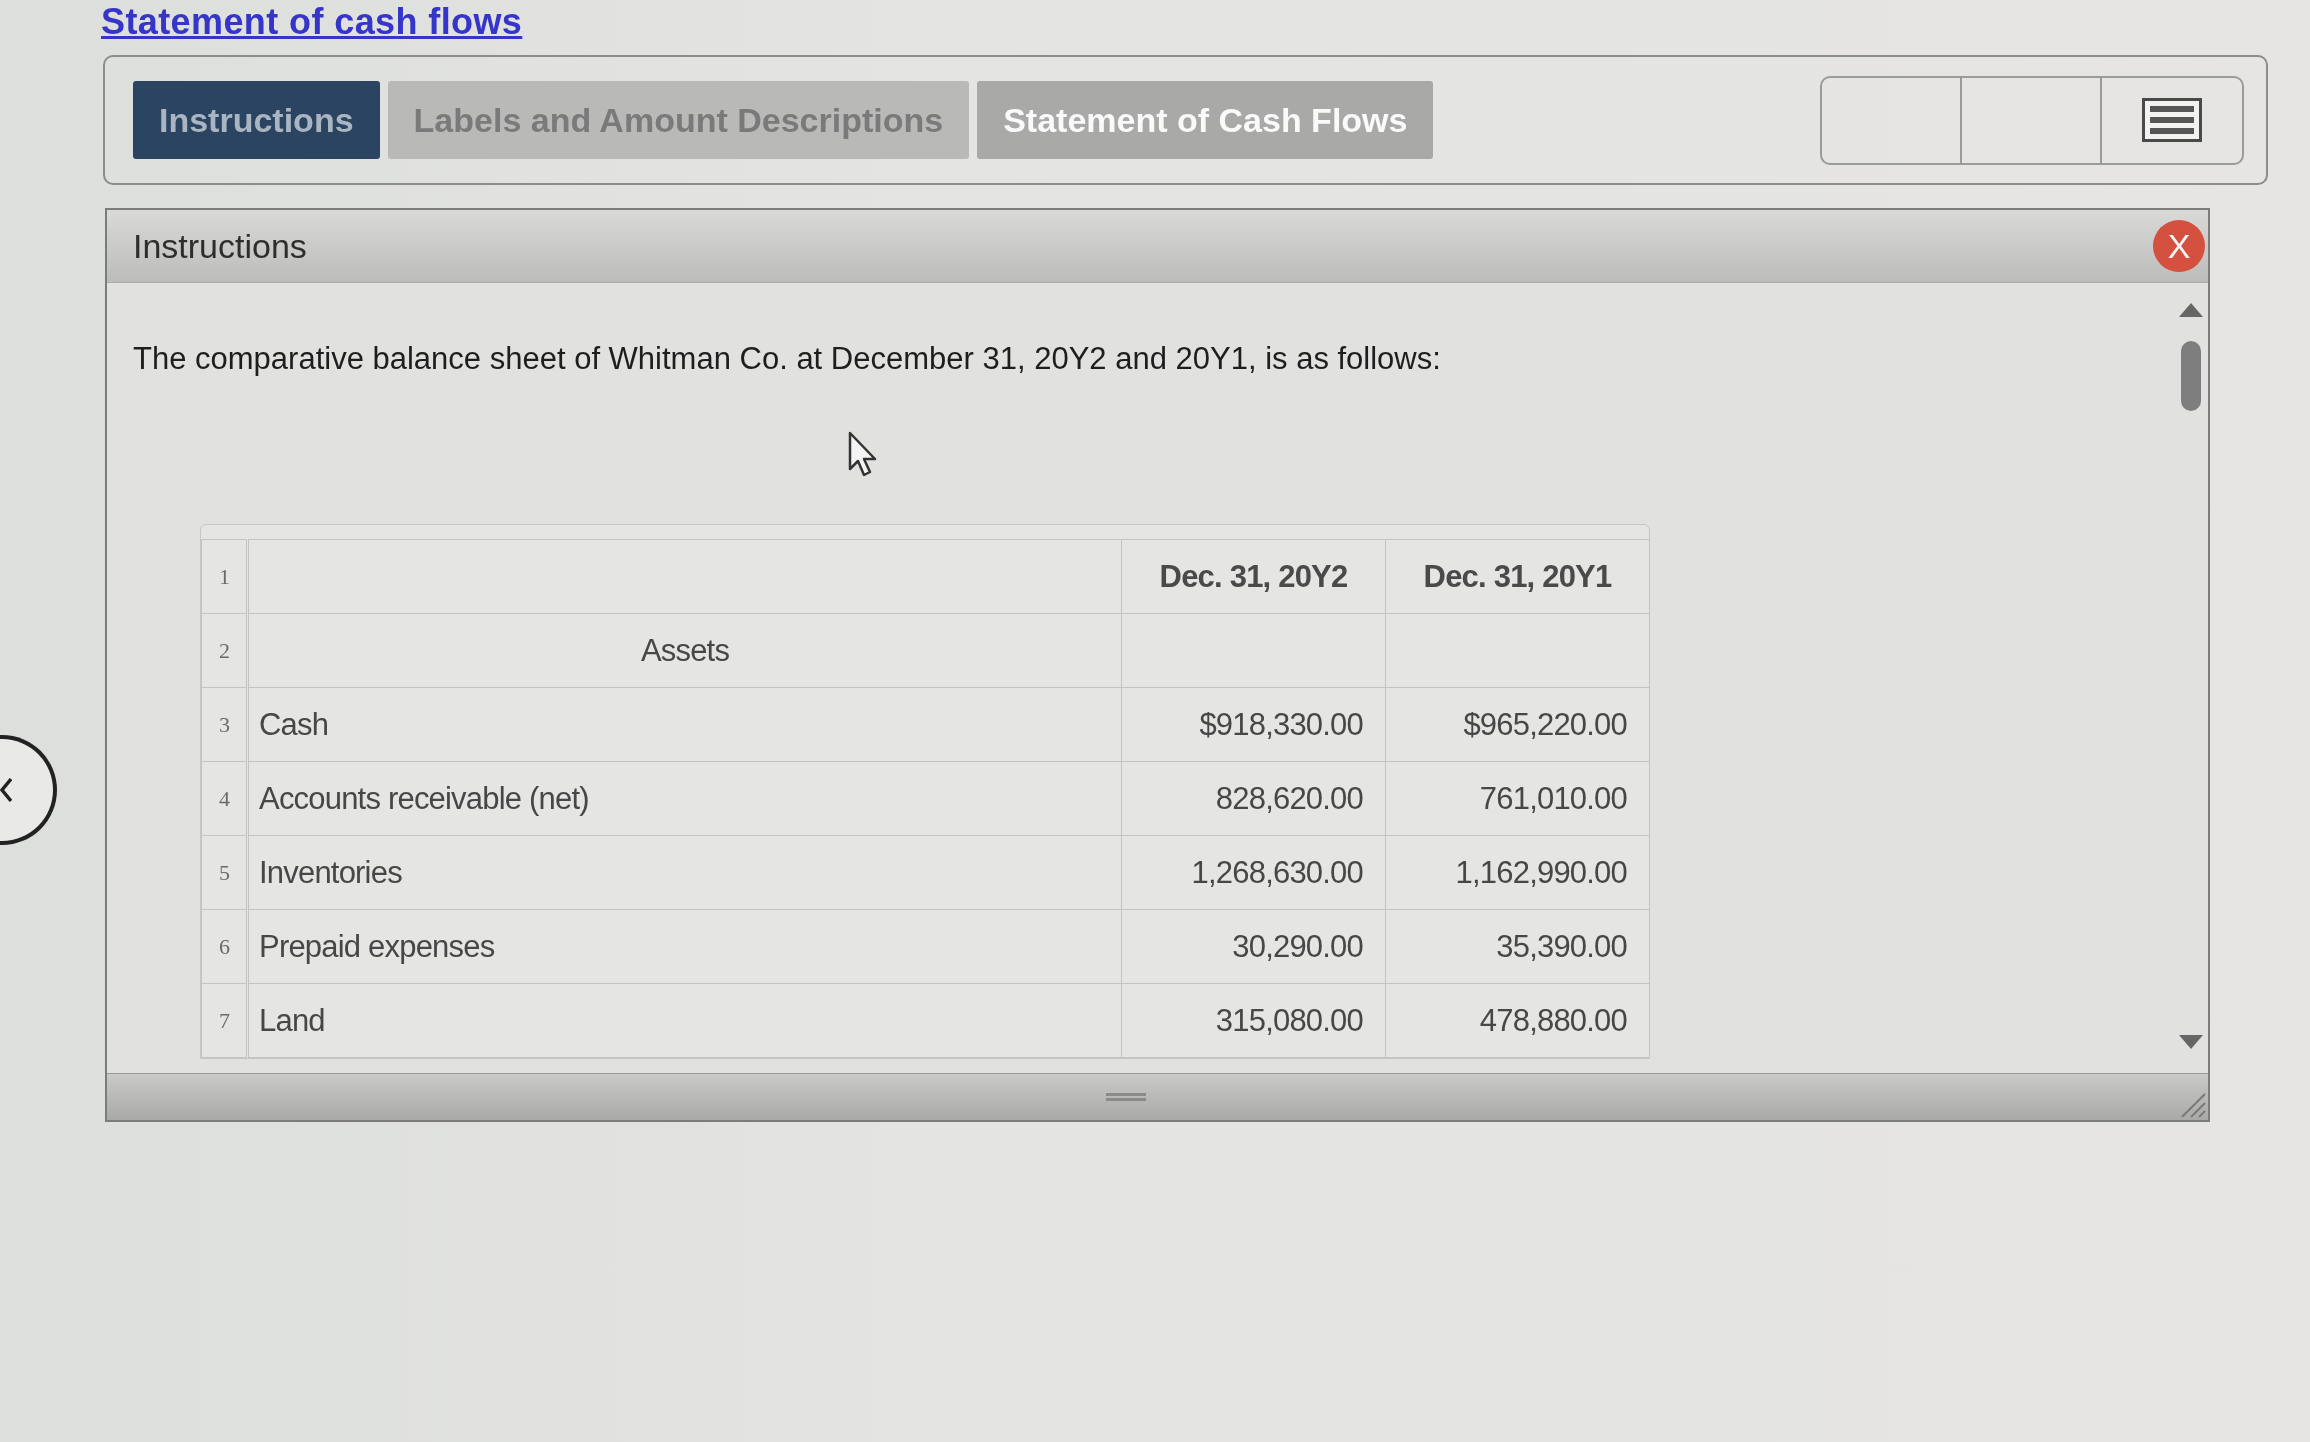  I want to click on section-heading: Assets, so click(684, 650).